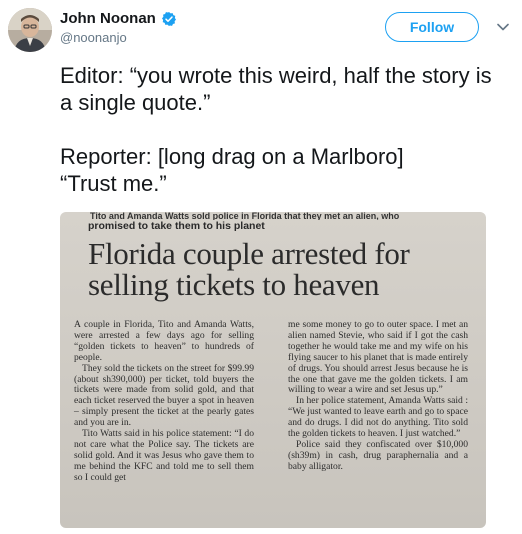  I want to click on chevron-down-icon, so click(503, 27).